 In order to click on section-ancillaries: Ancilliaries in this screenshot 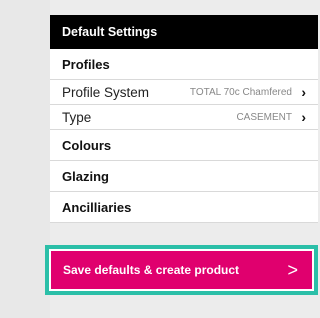, I will do `click(184, 207)`.